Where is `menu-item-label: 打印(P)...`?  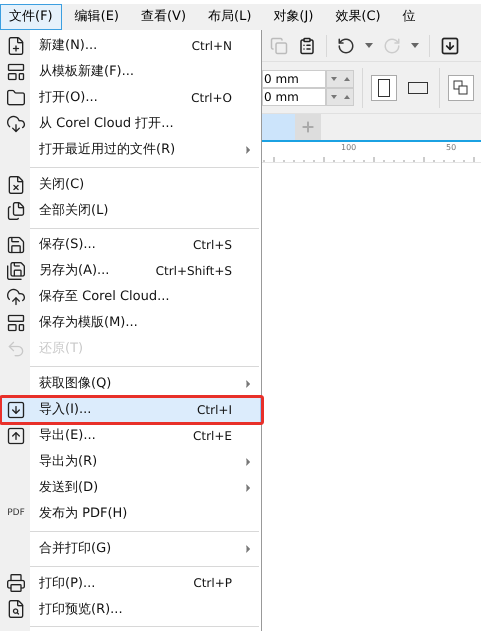 menu-item-label: 打印(P)... is located at coordinates (67, 583).